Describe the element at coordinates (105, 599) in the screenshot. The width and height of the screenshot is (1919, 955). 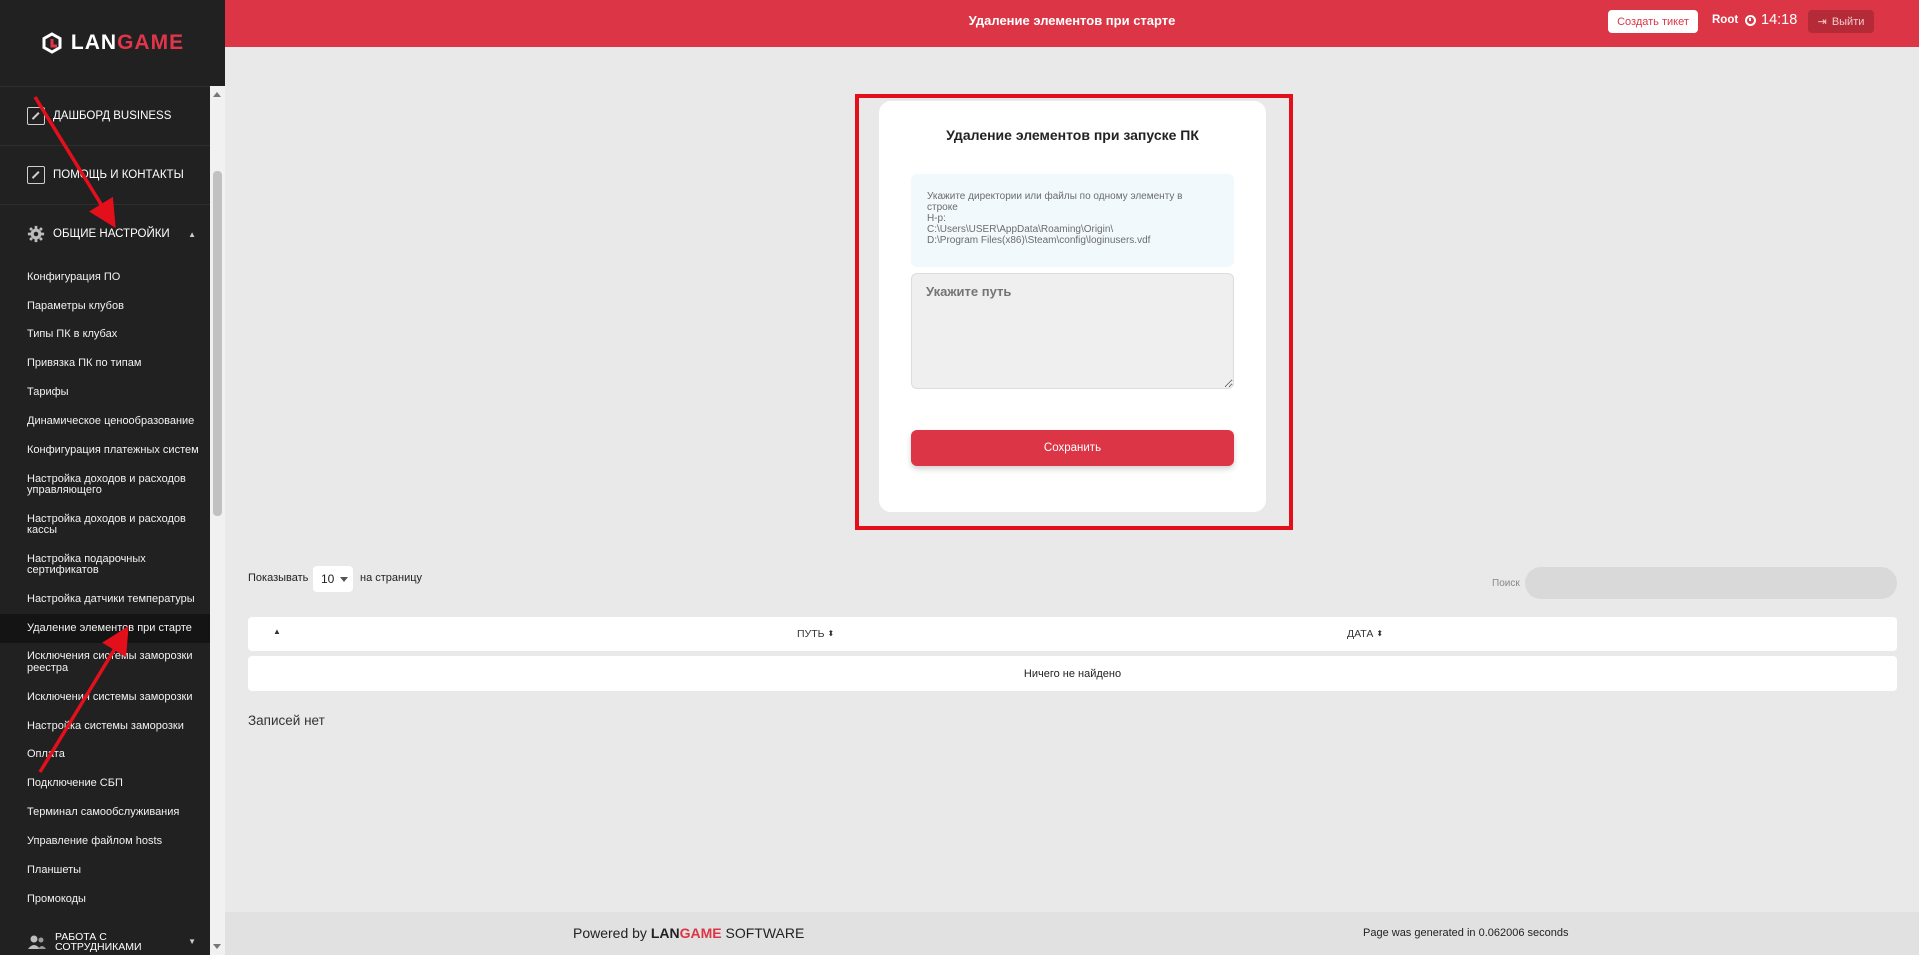
I see `sidebar-subitem: Настройка датчики температуры` at that location.